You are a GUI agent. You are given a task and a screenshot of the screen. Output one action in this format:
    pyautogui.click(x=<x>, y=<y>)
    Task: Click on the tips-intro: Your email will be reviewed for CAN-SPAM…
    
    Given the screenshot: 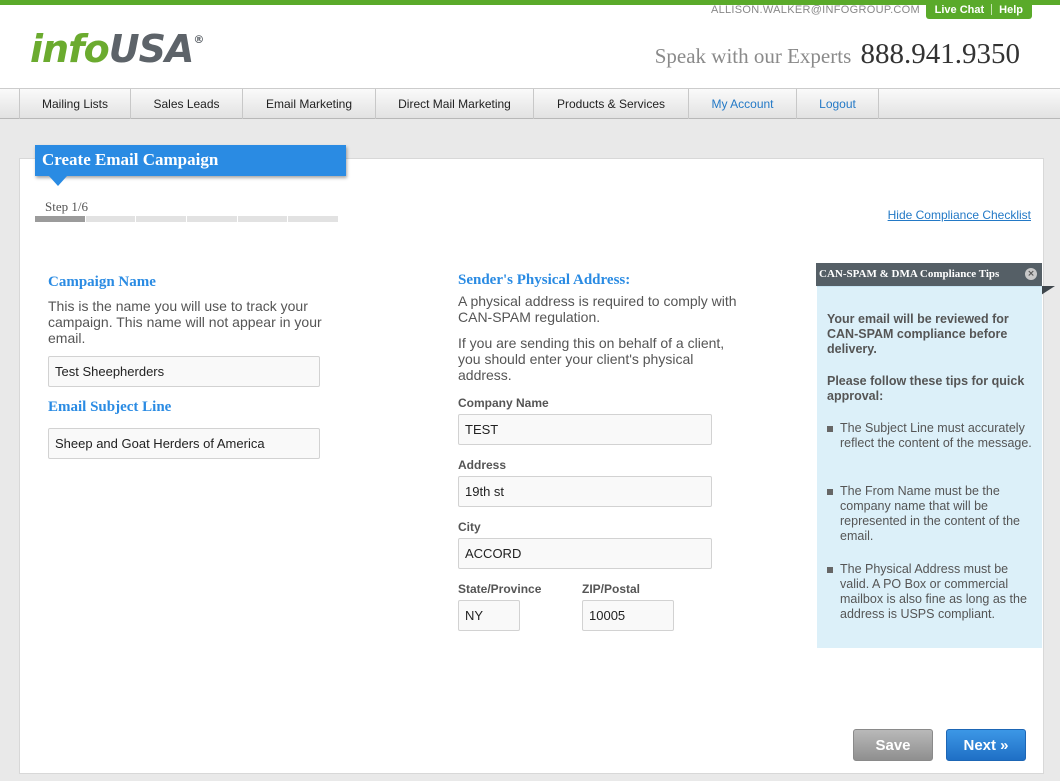 What is the action you would take?
    pyautogui.click(x=918, y=334)
    